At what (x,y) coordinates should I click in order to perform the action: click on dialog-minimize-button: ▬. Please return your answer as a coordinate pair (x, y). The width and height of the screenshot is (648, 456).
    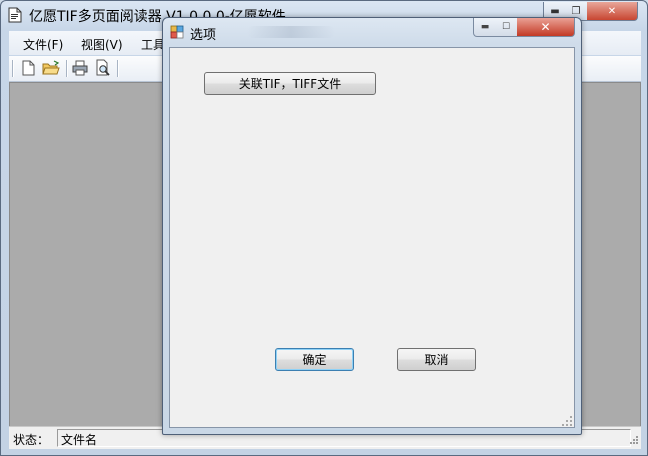
    Looking at the image, I should click on (485, 27).